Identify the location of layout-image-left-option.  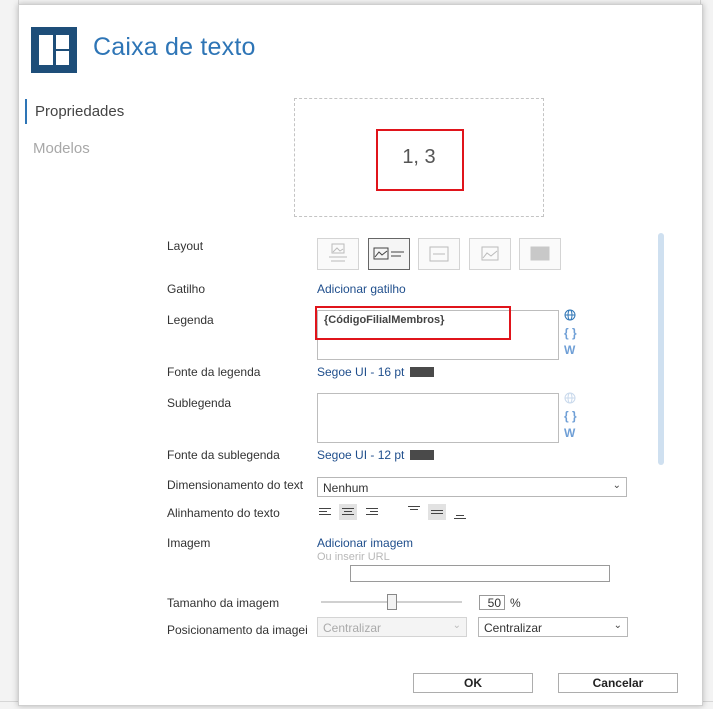
(389, 254).